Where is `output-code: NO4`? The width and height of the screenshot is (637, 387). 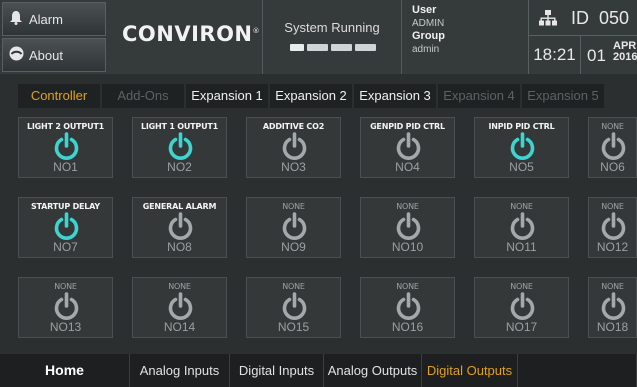
output-code: NO4 is located at coordinates (407, 167).